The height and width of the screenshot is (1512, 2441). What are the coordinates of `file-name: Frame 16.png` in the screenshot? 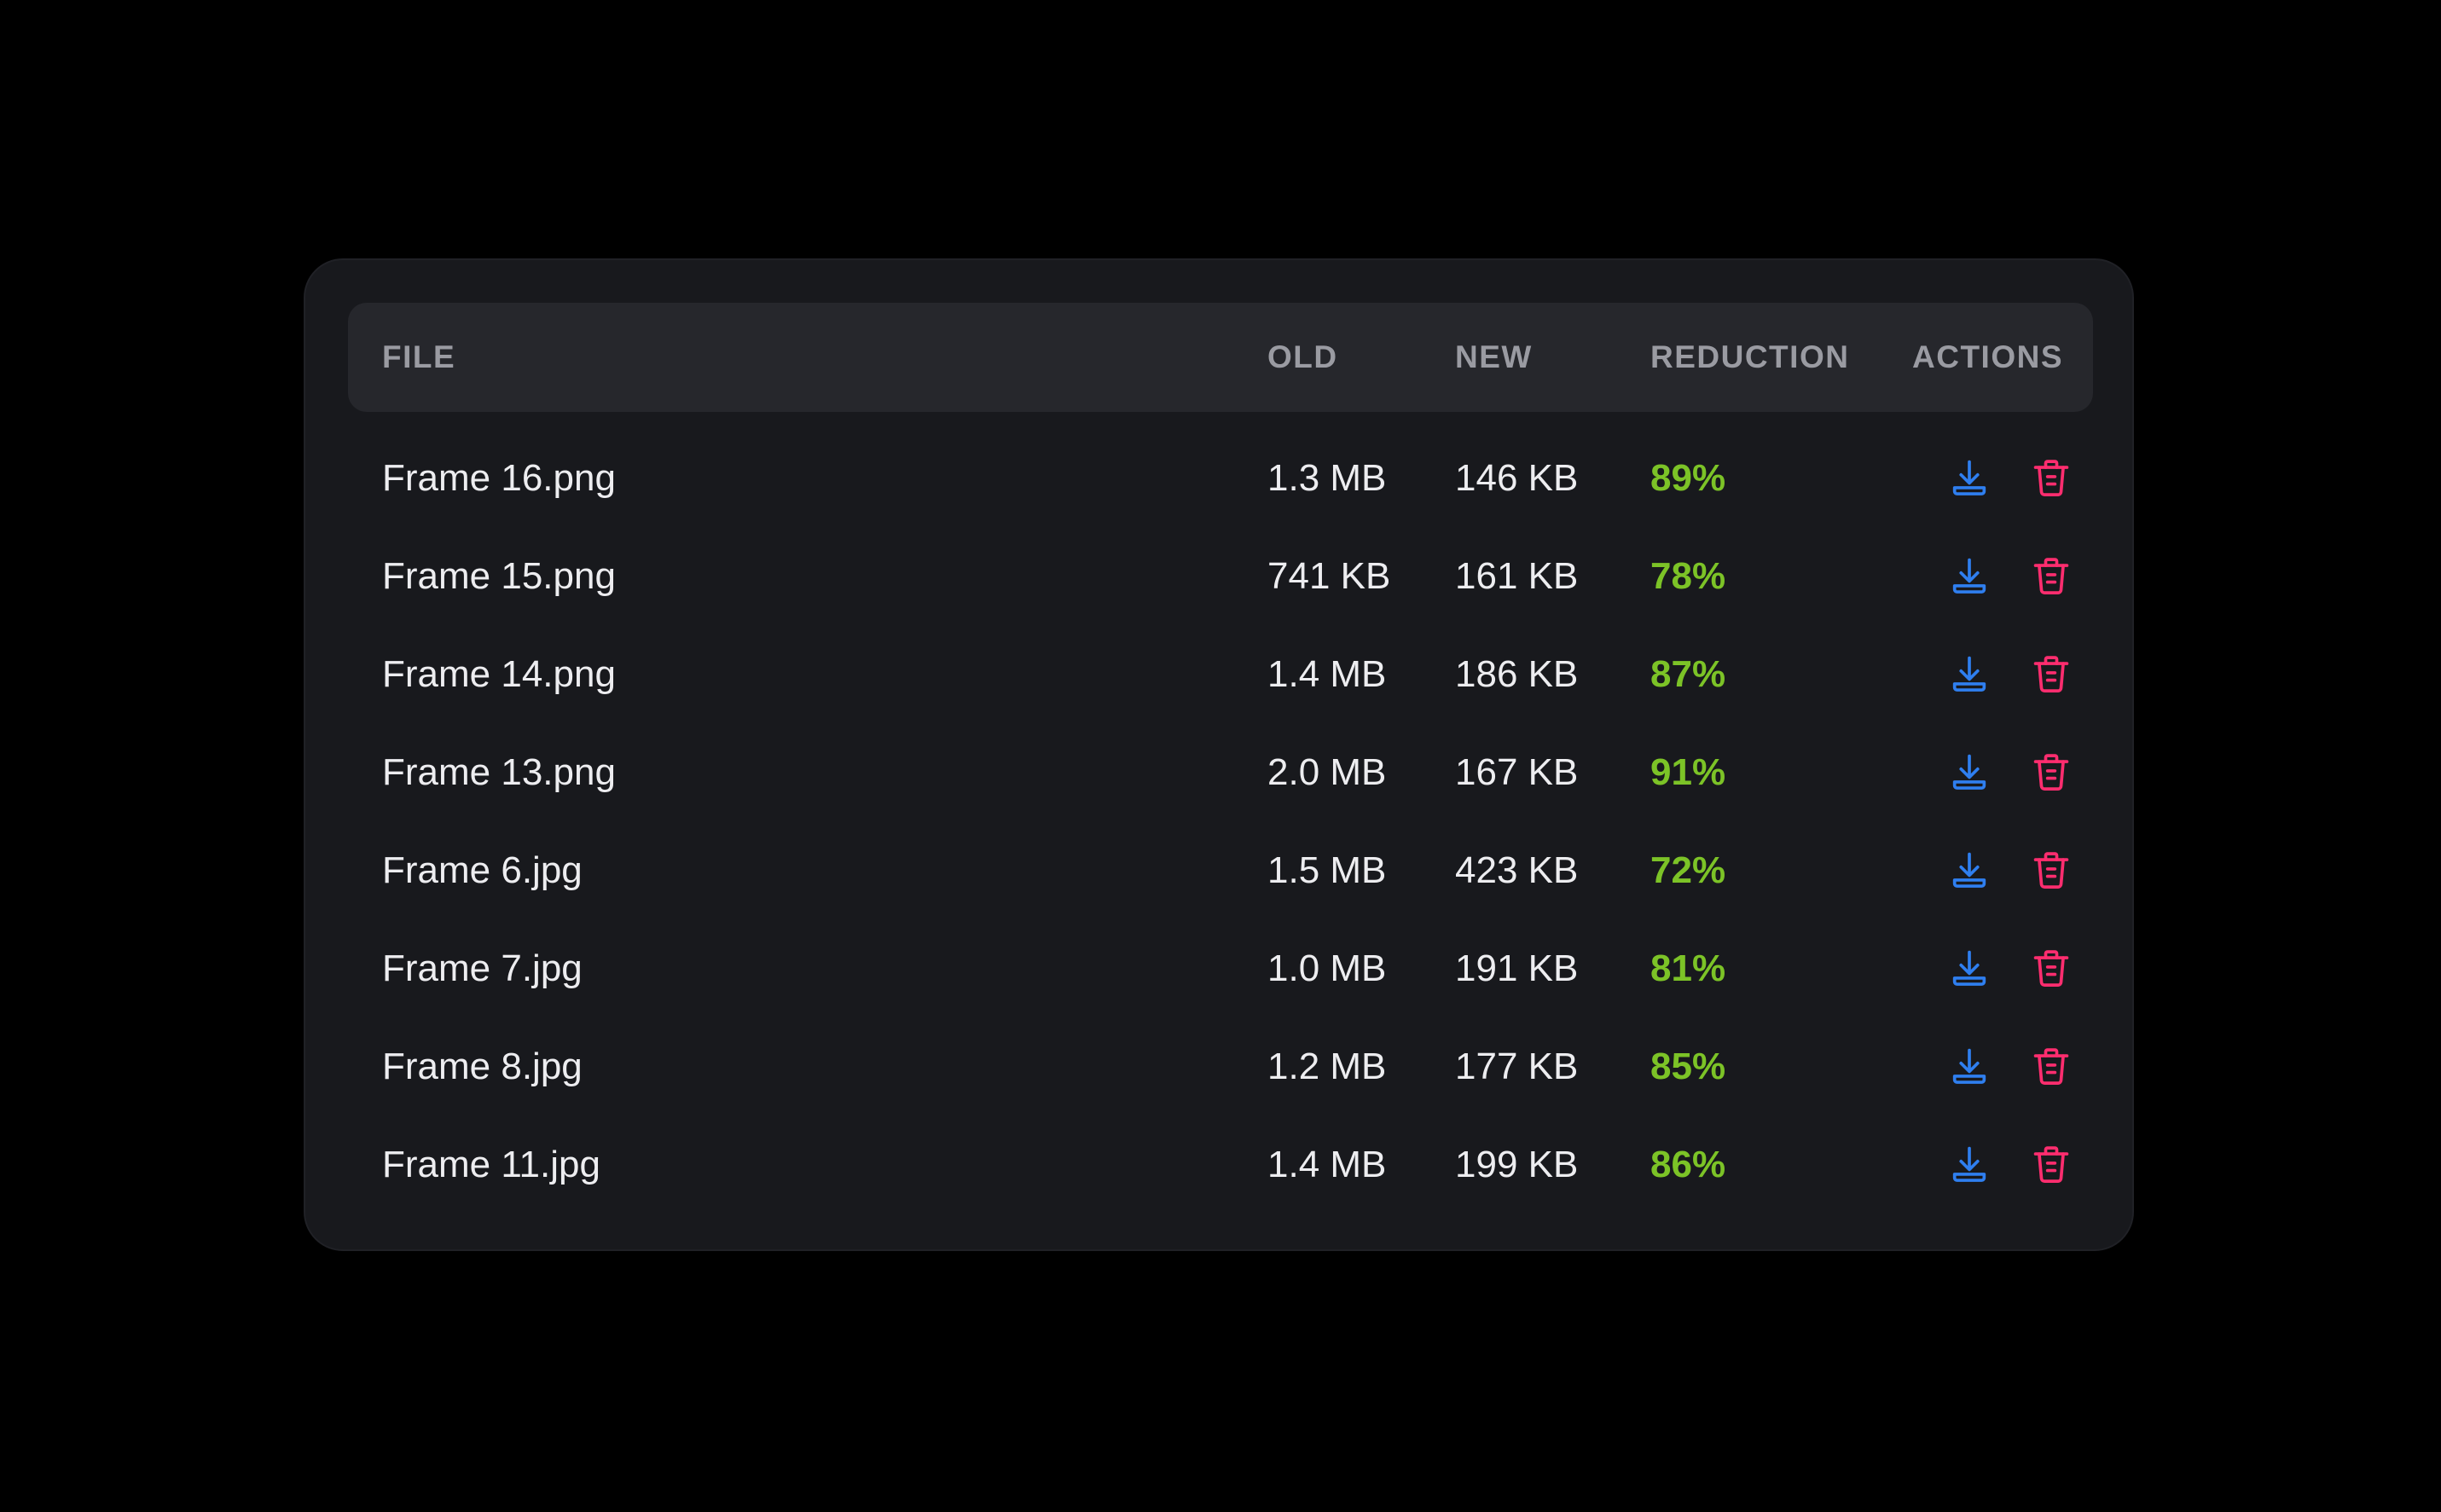 It's located at (499, 478).